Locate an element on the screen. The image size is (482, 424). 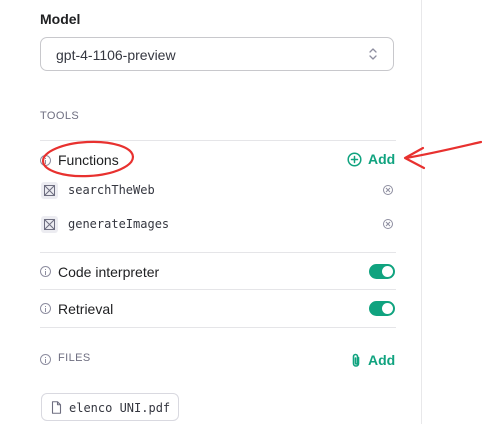
model-select: gpt-4-1106-preview is located at coordinates (217, 54).